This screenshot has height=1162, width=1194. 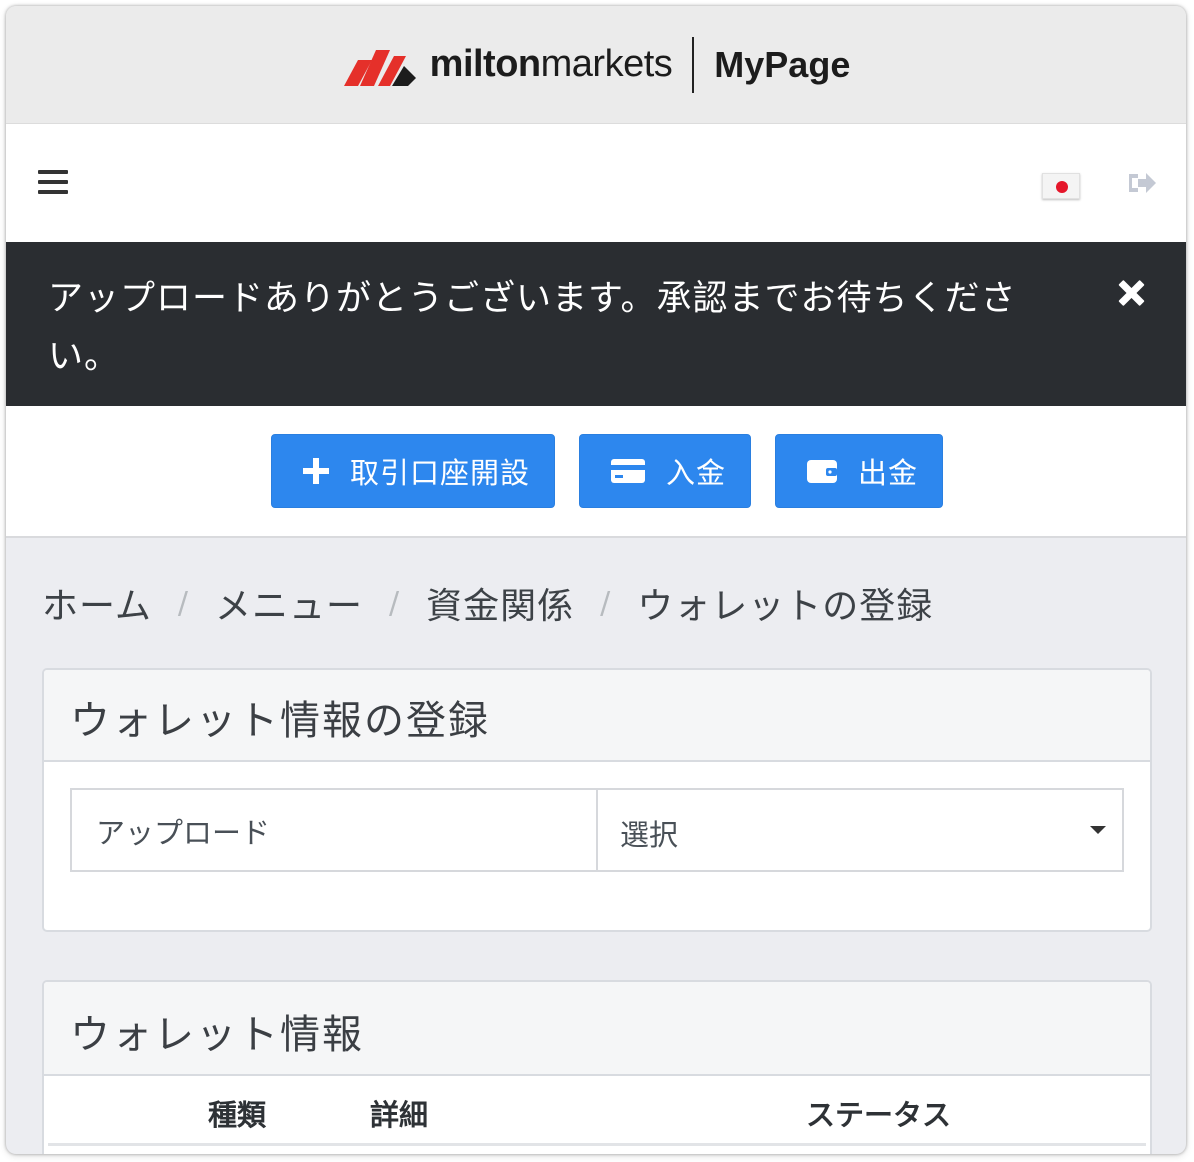 What do you see at coordinates (782, 64) in the screenshot?
I see `brand-page-title: MyPage` at bounding box center [782, 64].